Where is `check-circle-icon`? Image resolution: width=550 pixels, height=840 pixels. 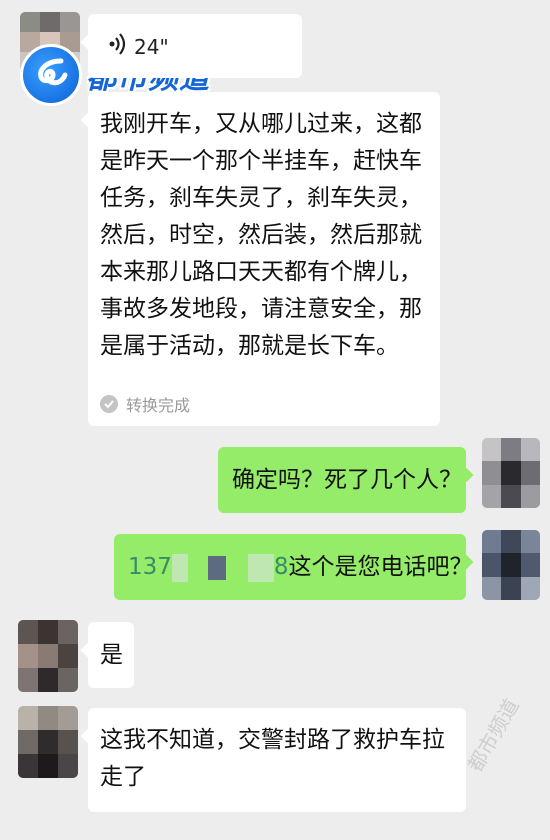 check-circle-icon is located at coordinates (109, 404).